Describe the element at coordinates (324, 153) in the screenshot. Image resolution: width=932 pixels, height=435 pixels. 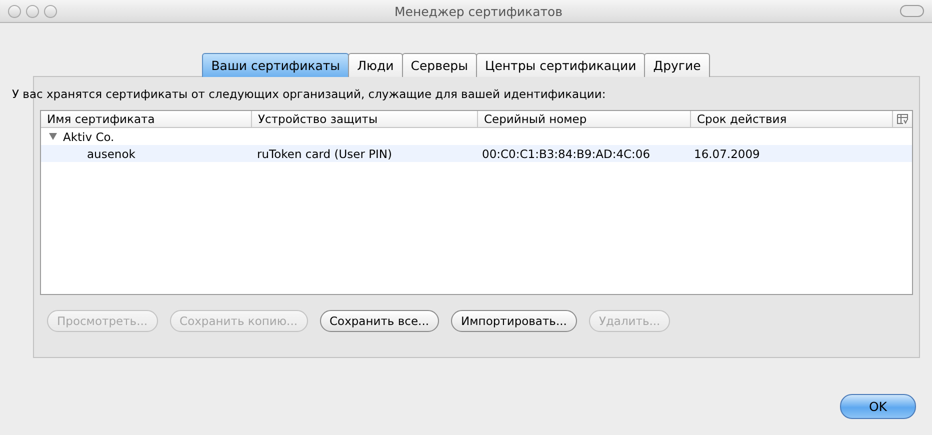
I see `table-cell: ruToken card (User PIN)` at that location.